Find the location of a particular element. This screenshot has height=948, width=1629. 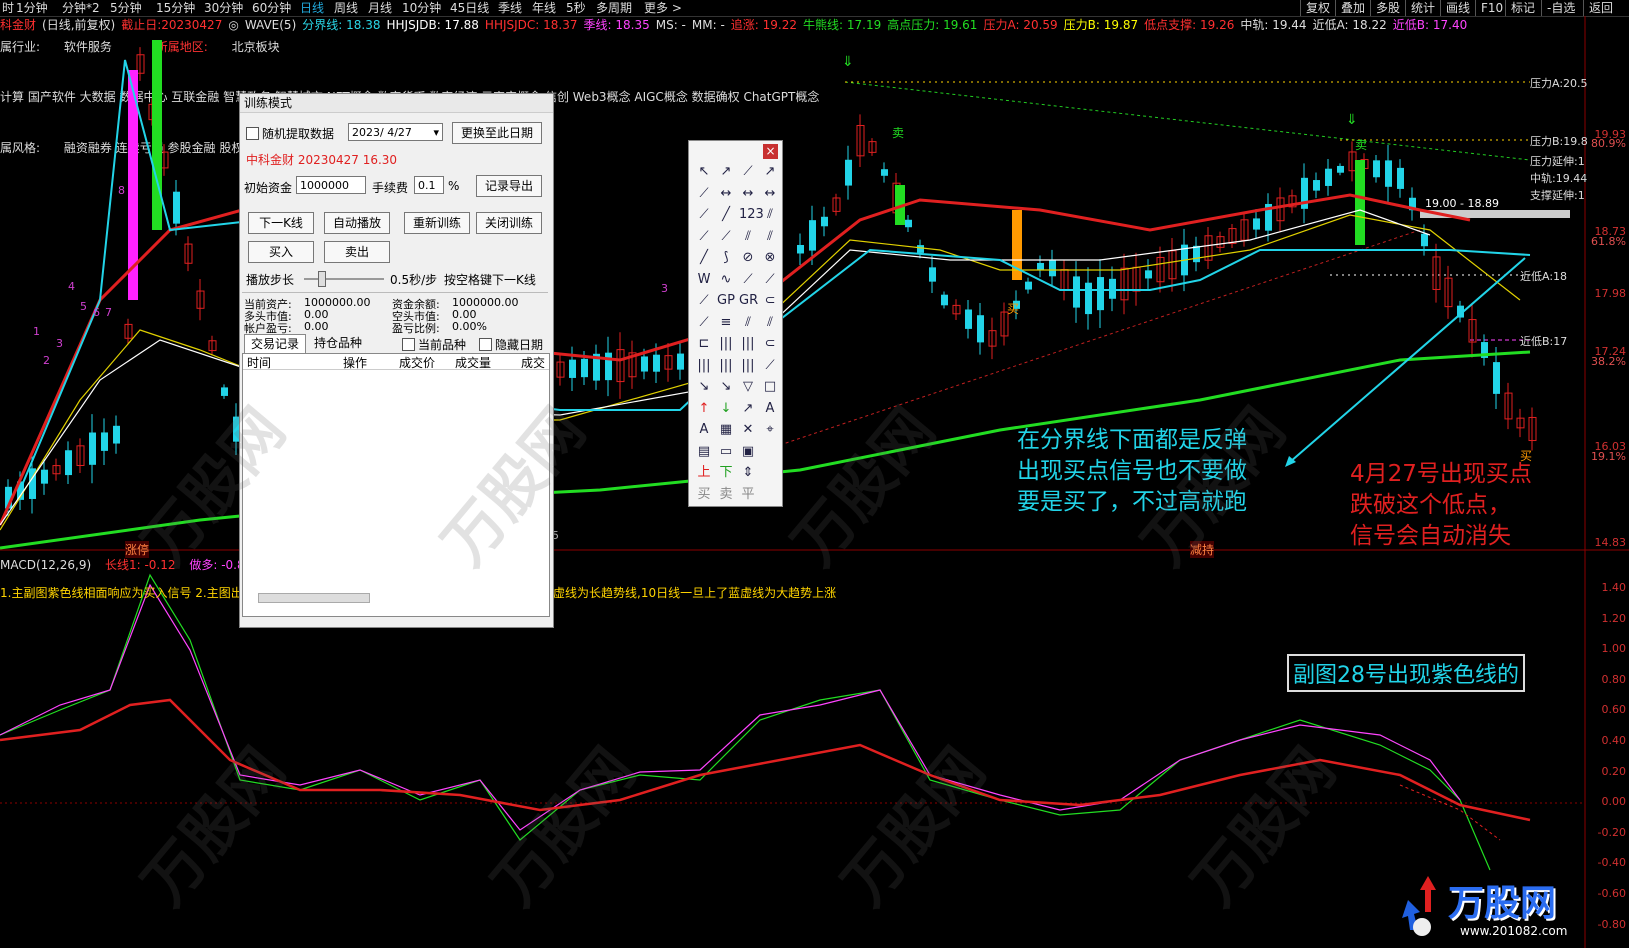

export-button: 记录导出 is located at coordinates (509, 186).